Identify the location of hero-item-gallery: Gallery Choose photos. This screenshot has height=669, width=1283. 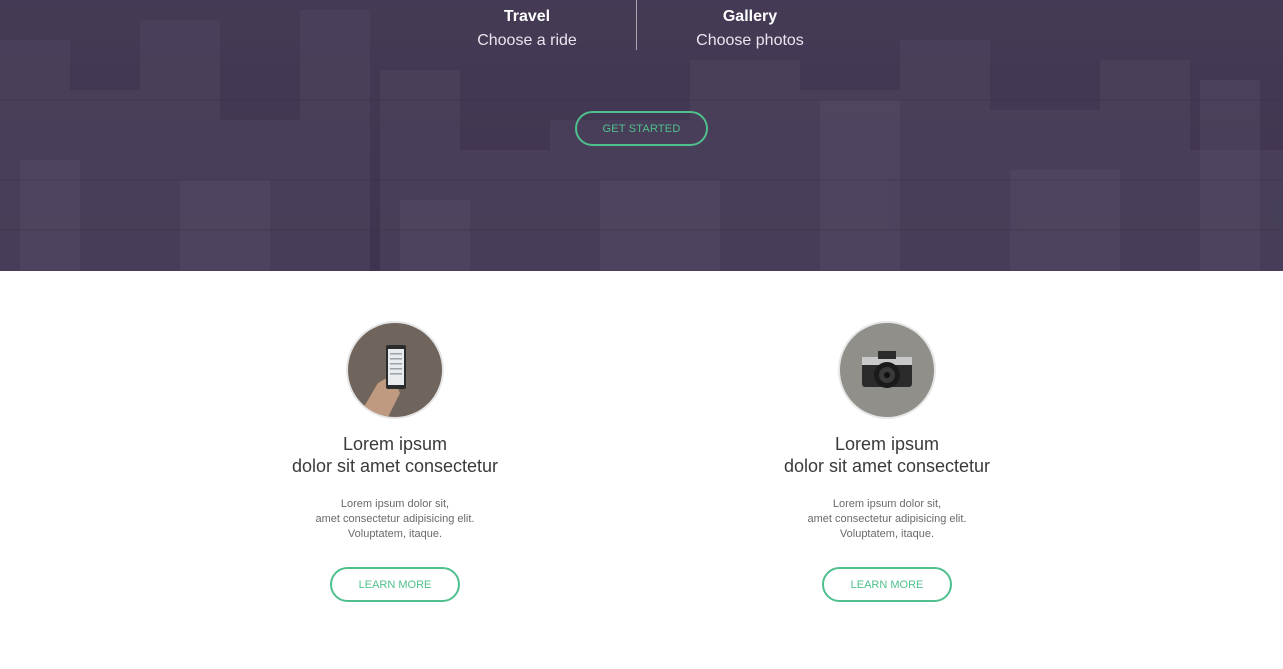
(750, 30).